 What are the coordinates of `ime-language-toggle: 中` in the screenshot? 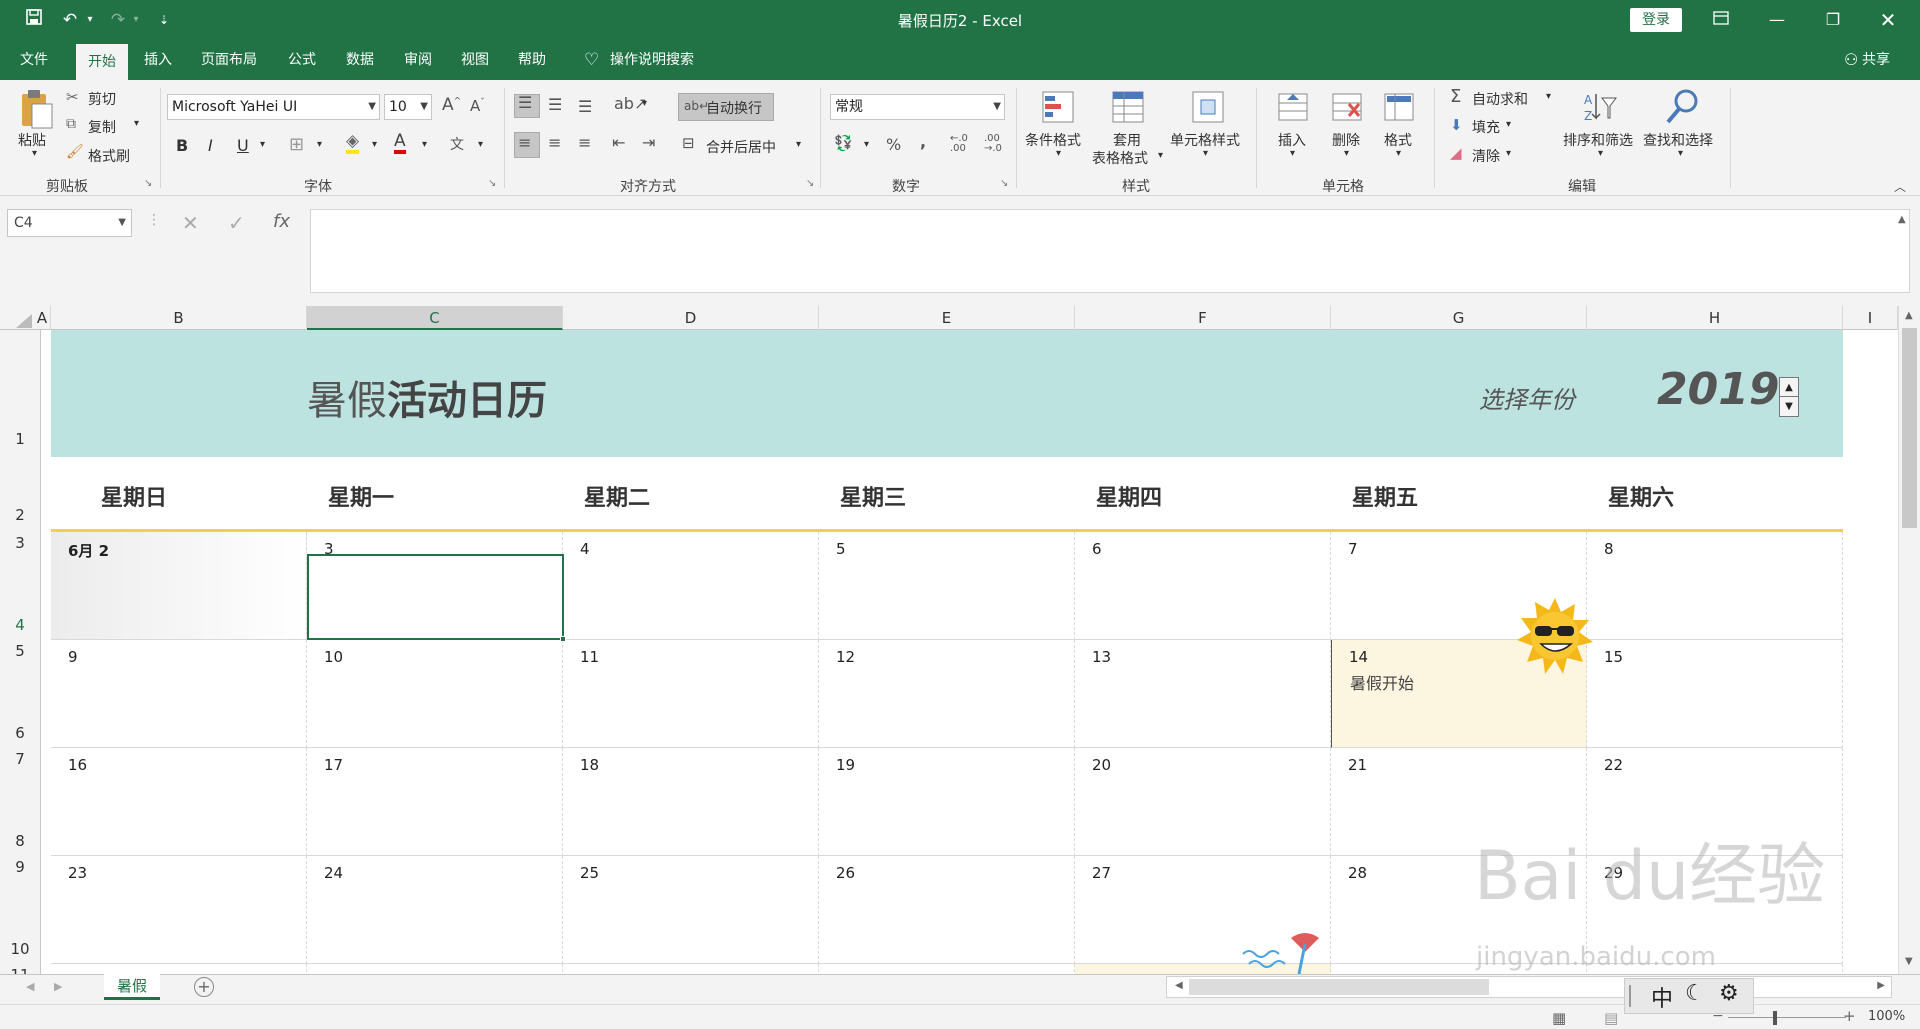 It's located at (1662, 997).